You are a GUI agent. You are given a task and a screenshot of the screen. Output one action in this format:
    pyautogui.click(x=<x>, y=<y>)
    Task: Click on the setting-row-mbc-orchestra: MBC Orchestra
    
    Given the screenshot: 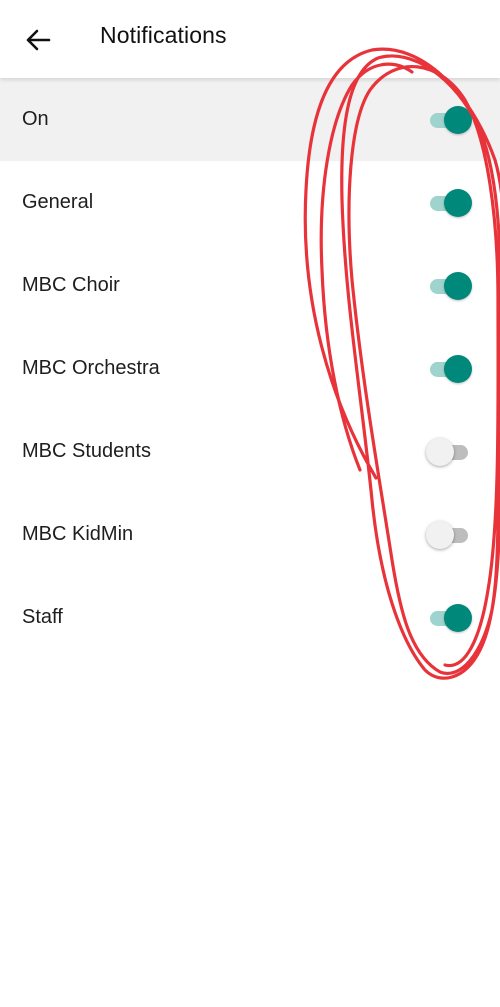 What is the action you would take?
    pyautogui.click(x=250, y=368)
    